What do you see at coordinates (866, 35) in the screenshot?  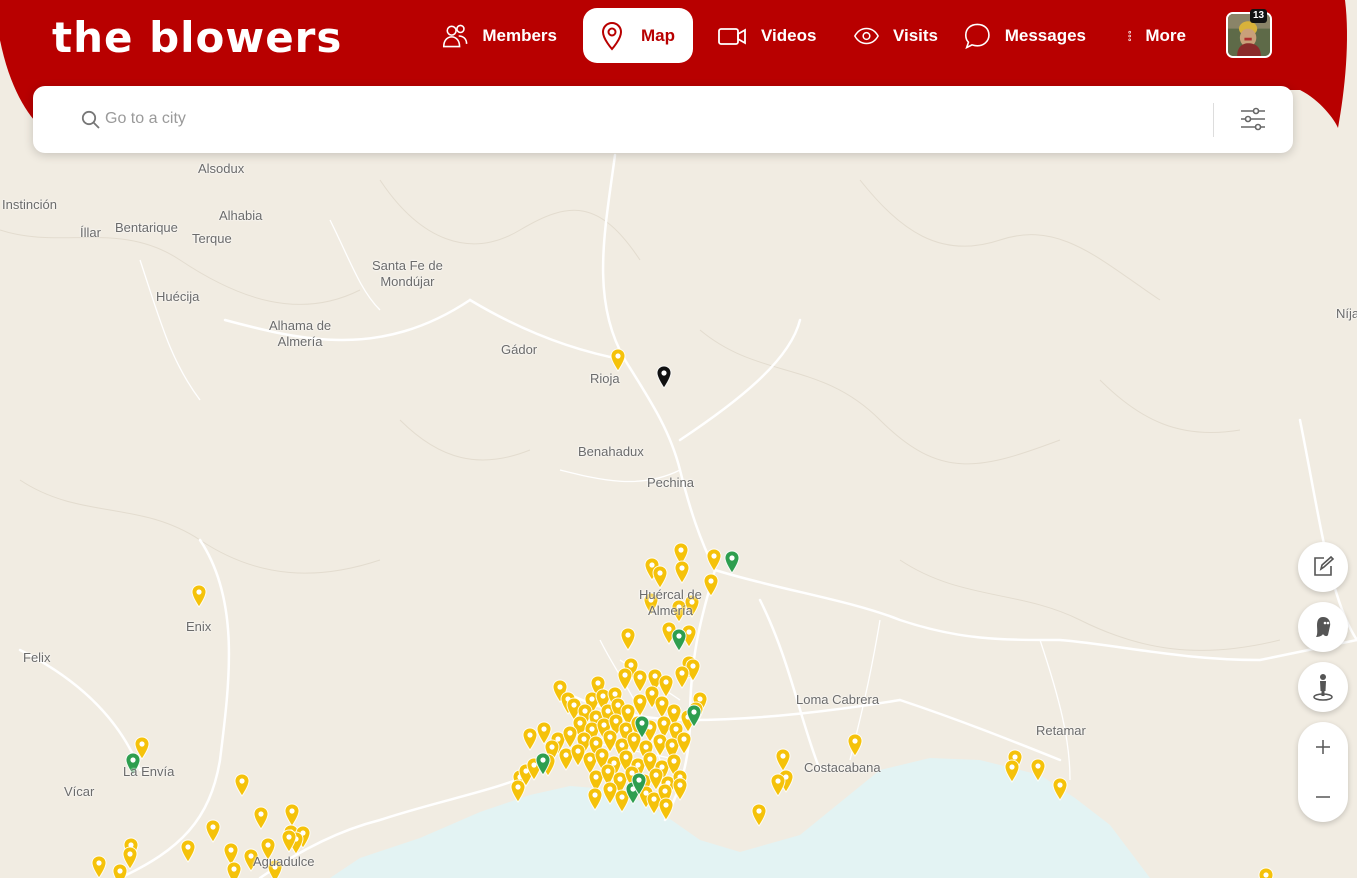 I see `eye-icon` at bounding box center [866, 35].